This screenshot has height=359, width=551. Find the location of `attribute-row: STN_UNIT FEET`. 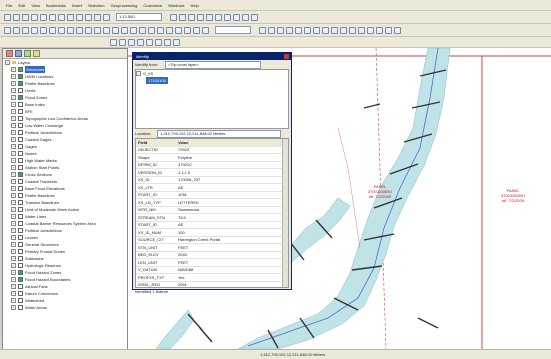

attribute-row: STN_UNIT FEET is located at coordinates (212, 248).